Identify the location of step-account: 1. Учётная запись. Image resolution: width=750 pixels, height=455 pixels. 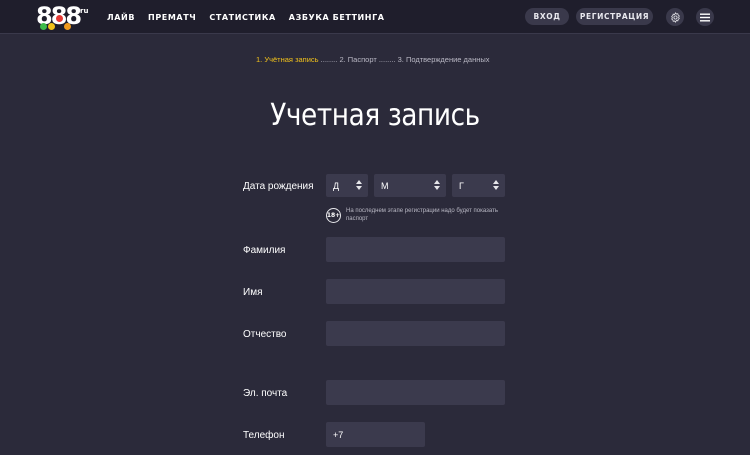
(287, 59).